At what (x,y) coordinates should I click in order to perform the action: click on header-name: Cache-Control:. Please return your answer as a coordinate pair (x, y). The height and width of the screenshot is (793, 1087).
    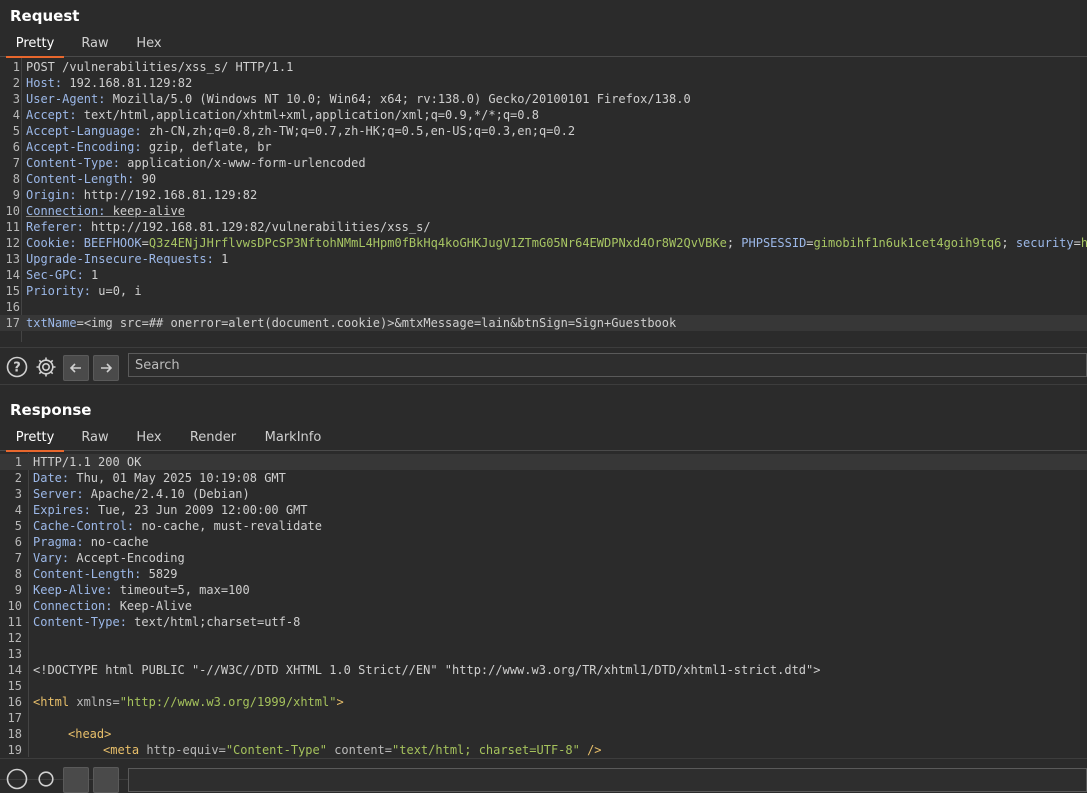
    Looking at the image, I should click on (84, 526).